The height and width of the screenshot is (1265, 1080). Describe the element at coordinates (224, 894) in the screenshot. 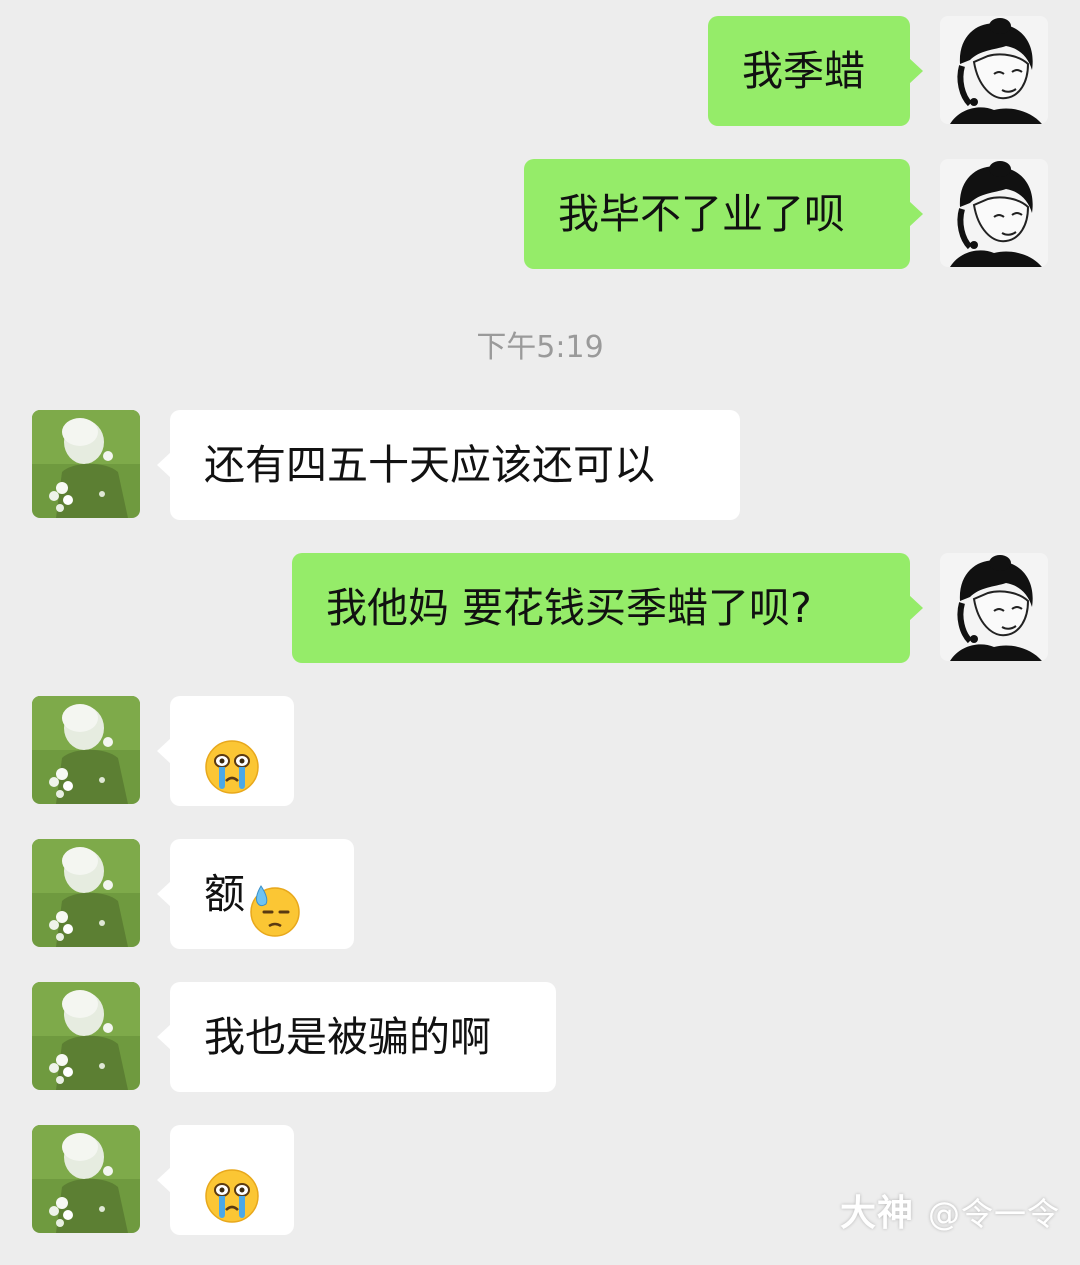

I see `message-text: 额` at that location.